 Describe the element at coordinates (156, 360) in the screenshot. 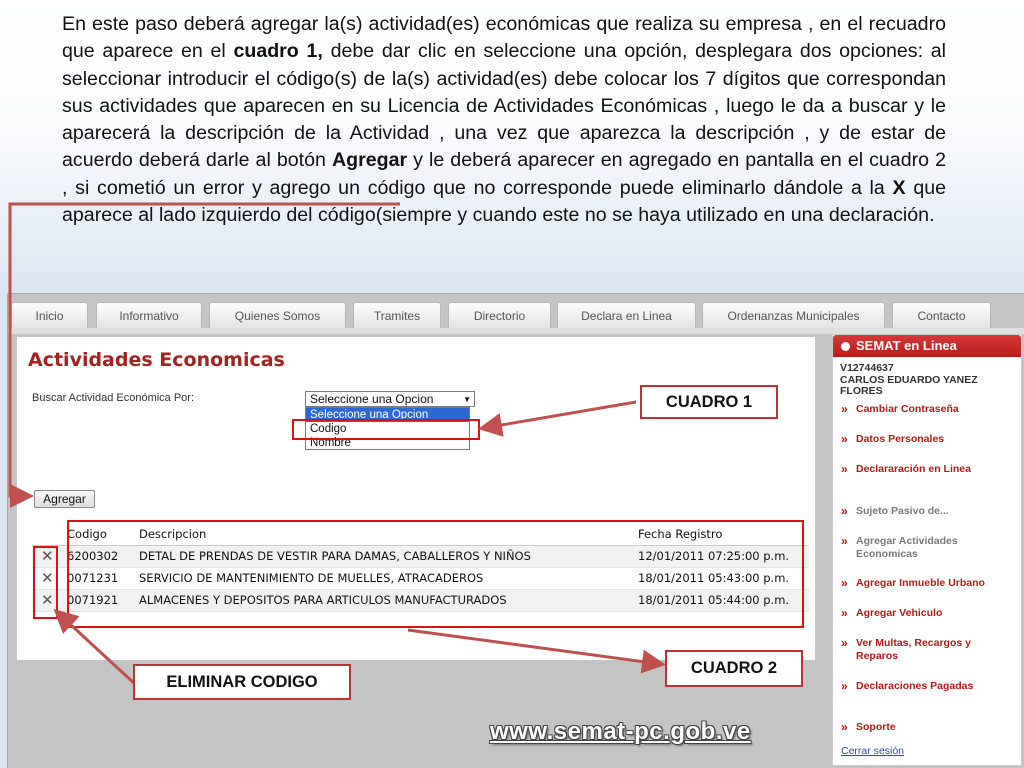

I see `page-title: Actividades Economicas` at that location.